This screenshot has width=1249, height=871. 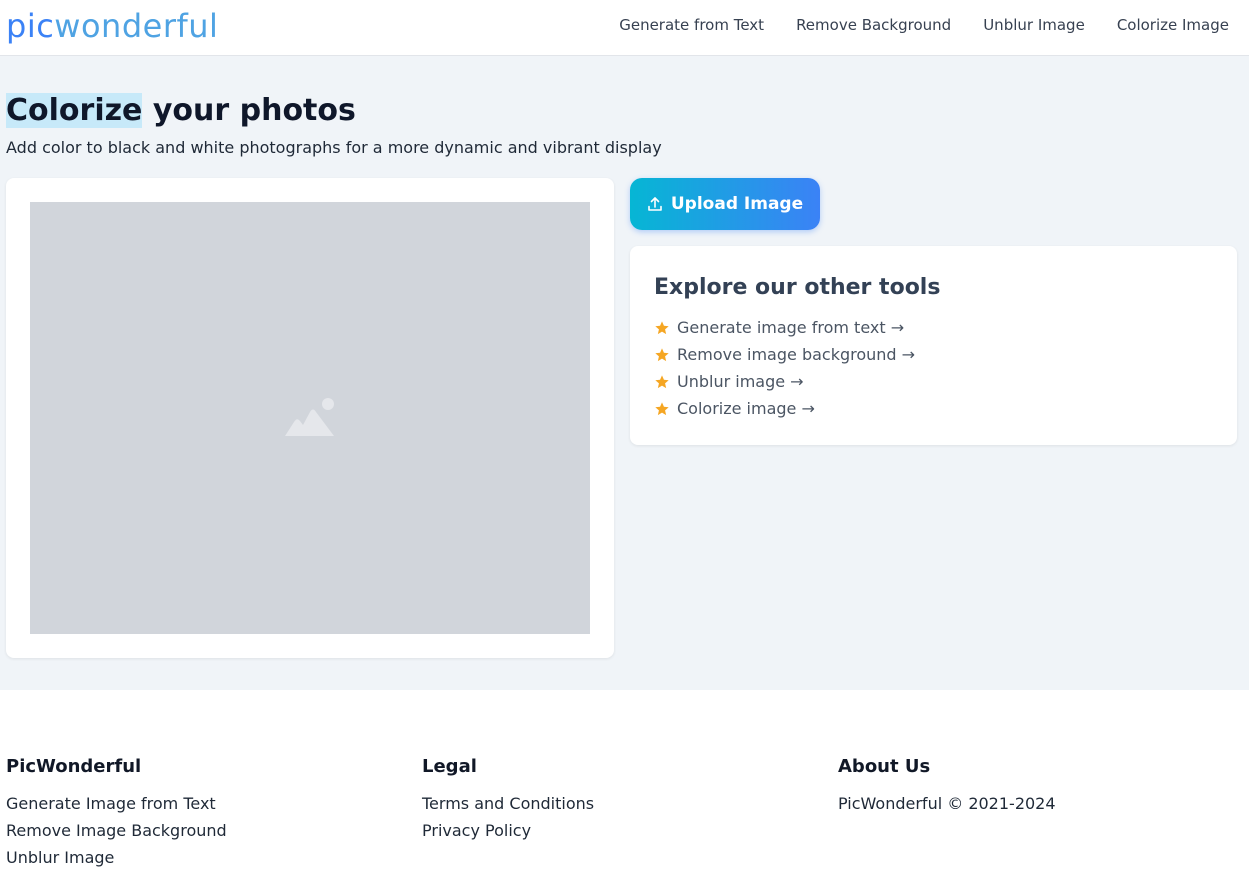 I want to click on upload-icon, so click(x=655, y=204).